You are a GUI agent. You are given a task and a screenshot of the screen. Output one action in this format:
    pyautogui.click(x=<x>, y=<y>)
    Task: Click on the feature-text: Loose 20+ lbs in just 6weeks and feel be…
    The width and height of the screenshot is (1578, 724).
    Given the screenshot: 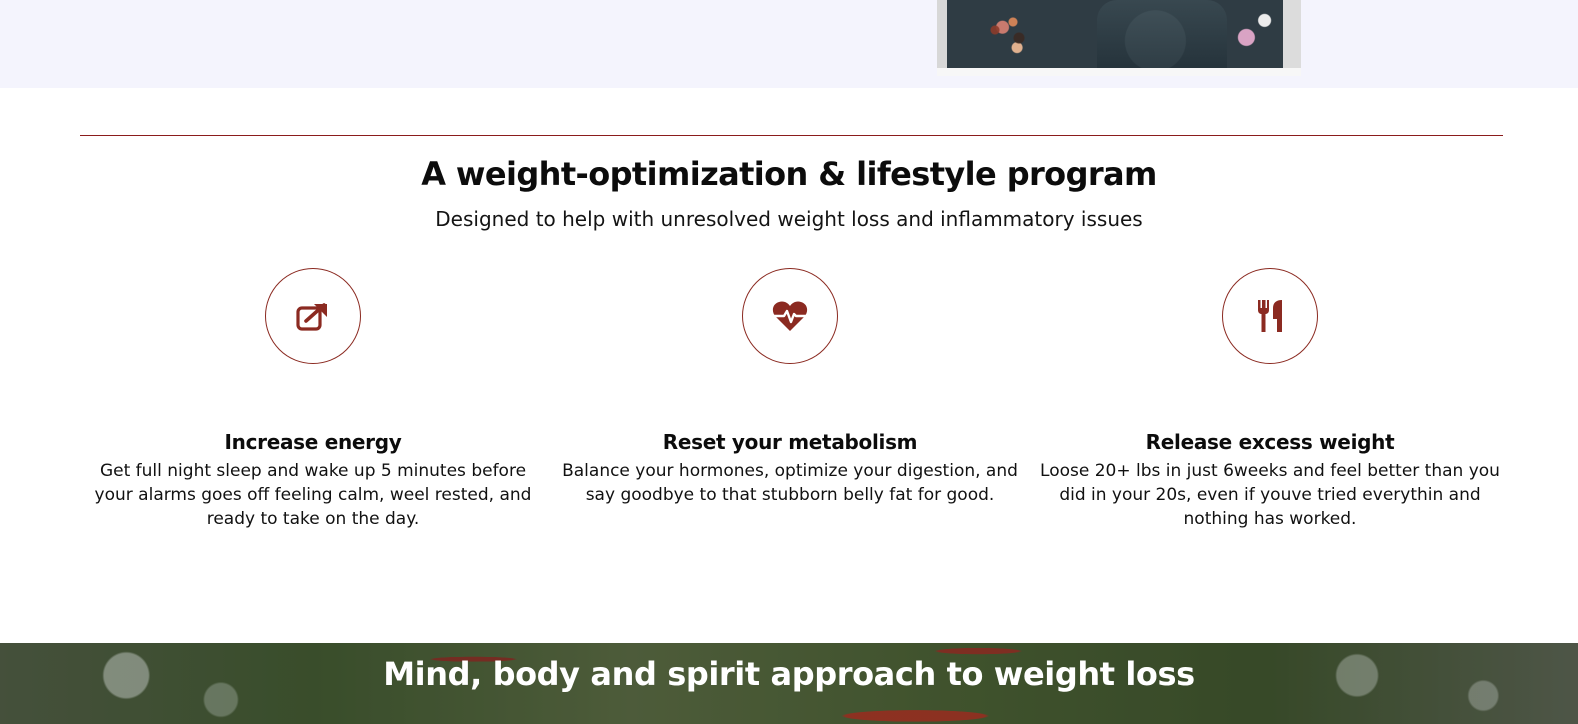 What is the action you would take?
    pyautogui.click(x=1270, y=495)
    